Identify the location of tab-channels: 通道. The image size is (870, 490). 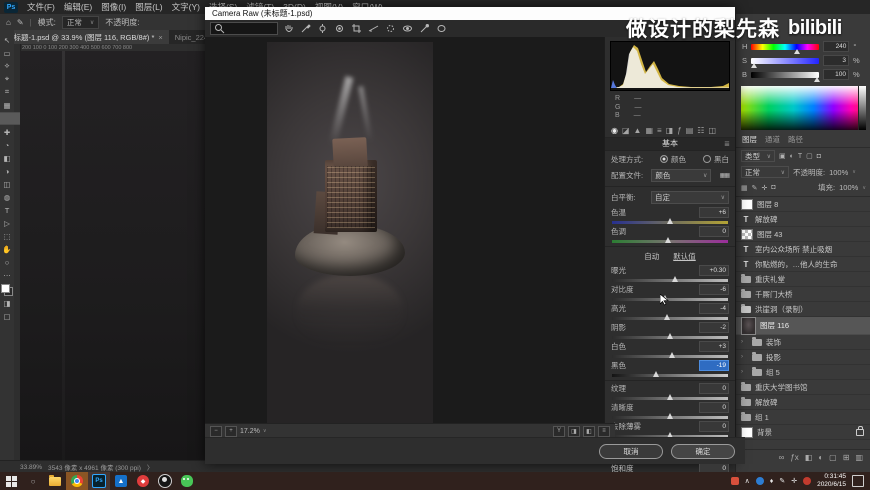
(772, 139).